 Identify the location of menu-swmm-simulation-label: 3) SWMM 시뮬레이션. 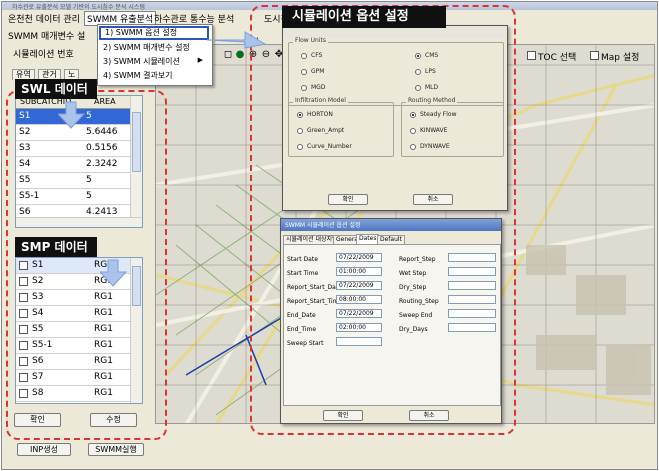
(141, 61).